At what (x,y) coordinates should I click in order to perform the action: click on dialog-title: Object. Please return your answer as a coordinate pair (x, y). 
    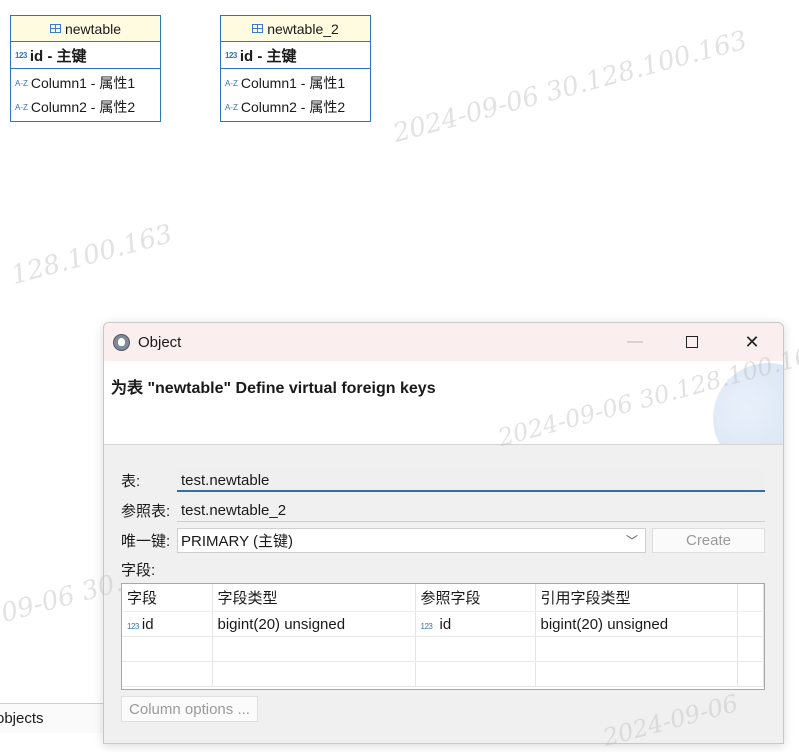
    Looking at the image, I should click on (160, 342).